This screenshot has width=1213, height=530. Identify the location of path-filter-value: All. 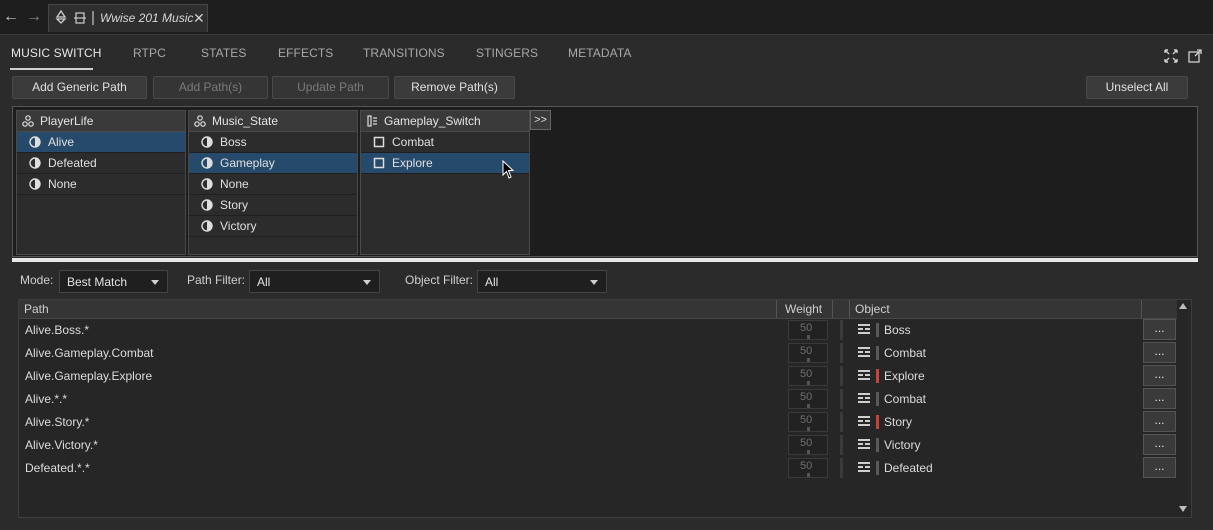
(264, 282).